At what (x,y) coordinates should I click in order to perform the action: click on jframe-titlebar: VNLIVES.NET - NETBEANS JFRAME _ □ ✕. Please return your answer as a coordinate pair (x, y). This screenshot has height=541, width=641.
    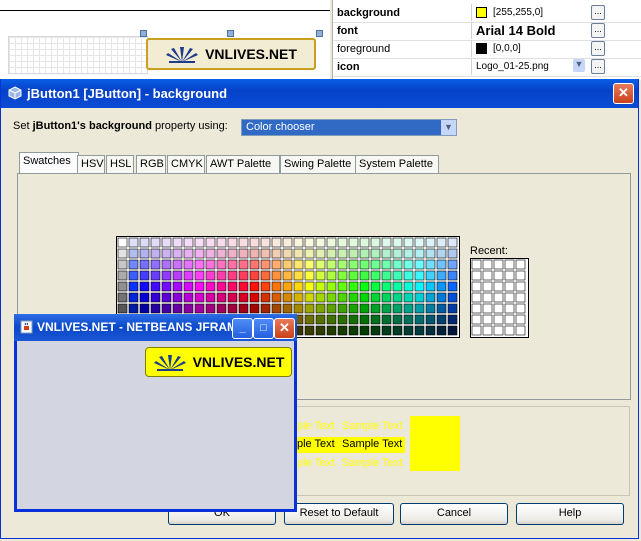
    Looking at the image, I should click on (155, 327).